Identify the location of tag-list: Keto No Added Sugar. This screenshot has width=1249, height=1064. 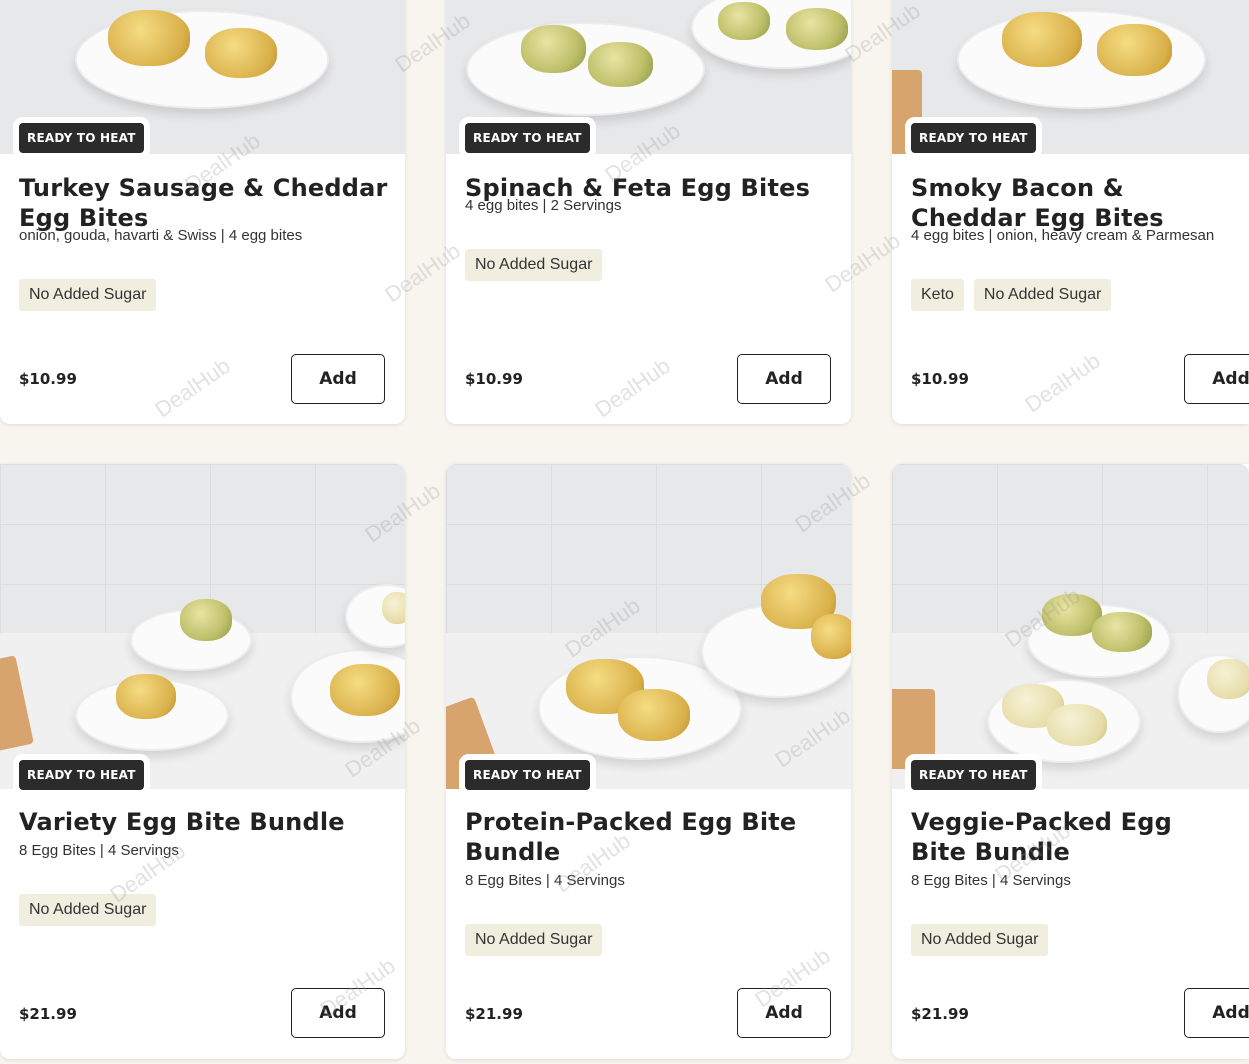
(1011, 295).